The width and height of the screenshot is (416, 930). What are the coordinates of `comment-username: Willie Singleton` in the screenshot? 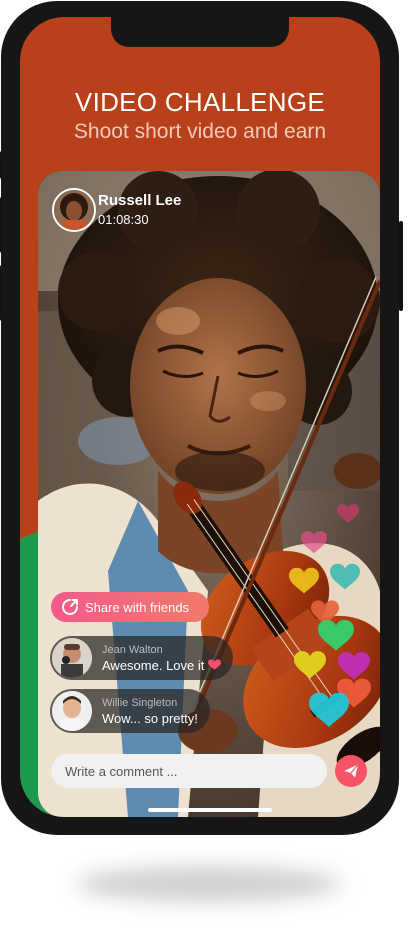 It's located at (140, 702).